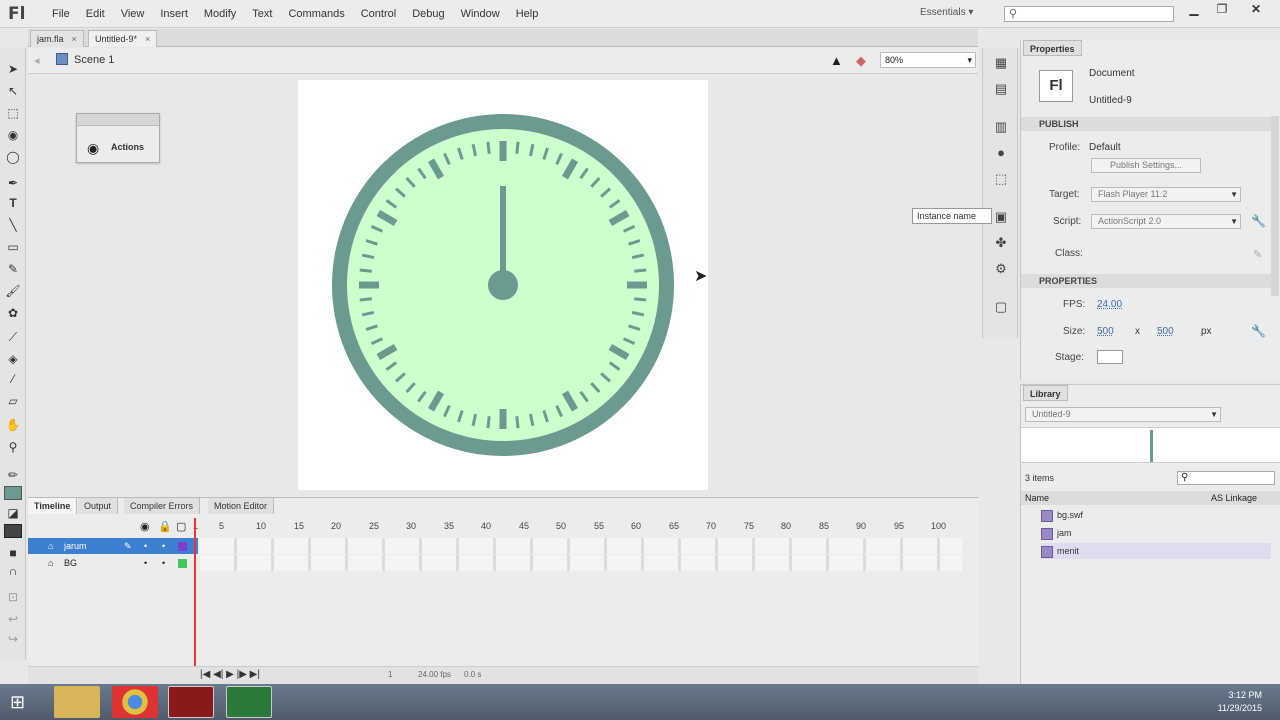 The height and width of the screenshot is (720, 1280). What do you see at coordinates (230, 674) in the screenshot?
I see `playback-controls-icon: |◀ ◀| ▶ |▶ ▶|` at bounding box center [230, 674].